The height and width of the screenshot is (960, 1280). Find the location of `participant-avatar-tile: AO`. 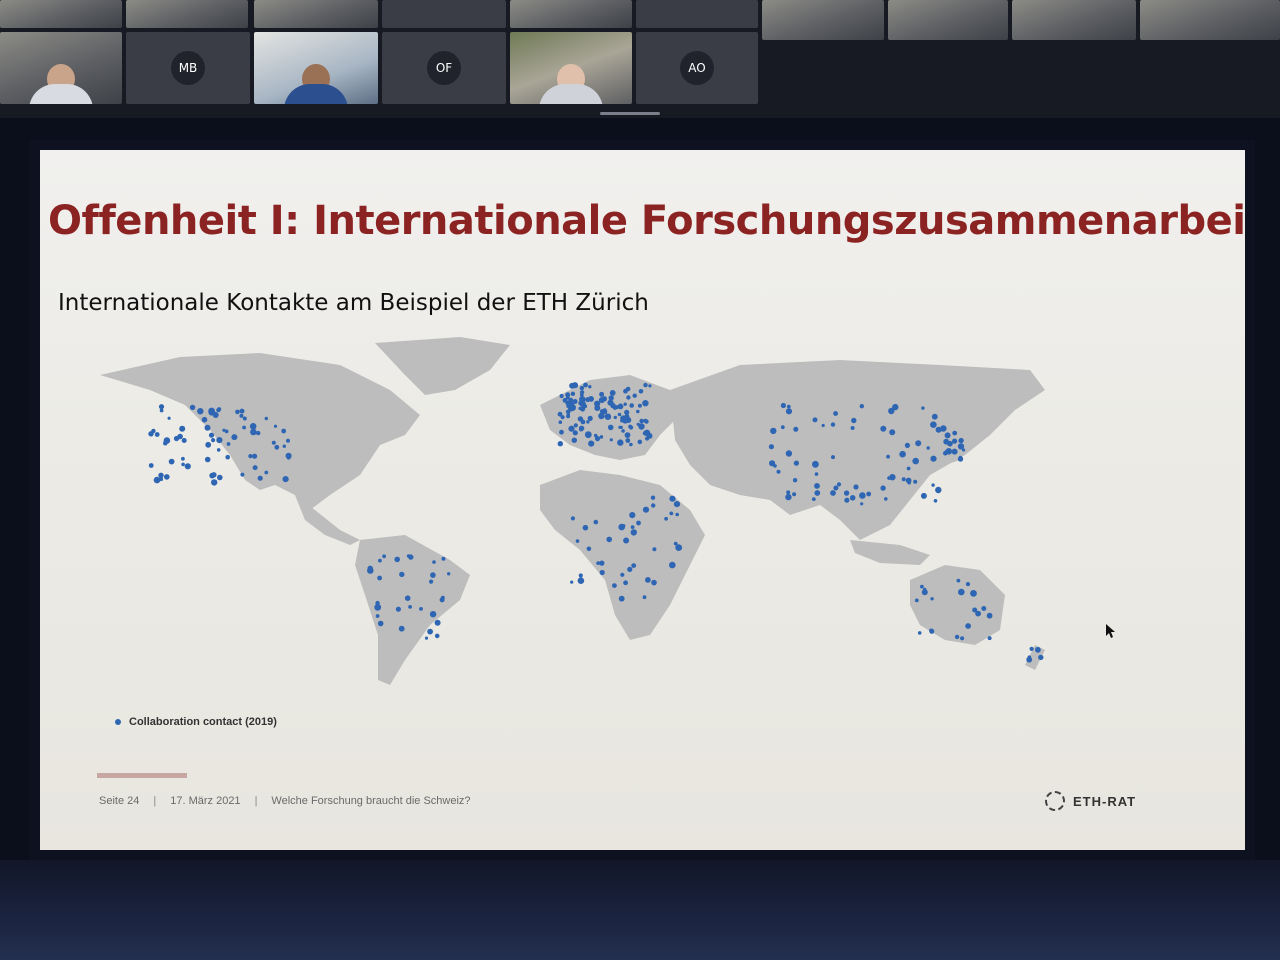

participant-avatar-tile: AO is located at coordinates (697, 68).